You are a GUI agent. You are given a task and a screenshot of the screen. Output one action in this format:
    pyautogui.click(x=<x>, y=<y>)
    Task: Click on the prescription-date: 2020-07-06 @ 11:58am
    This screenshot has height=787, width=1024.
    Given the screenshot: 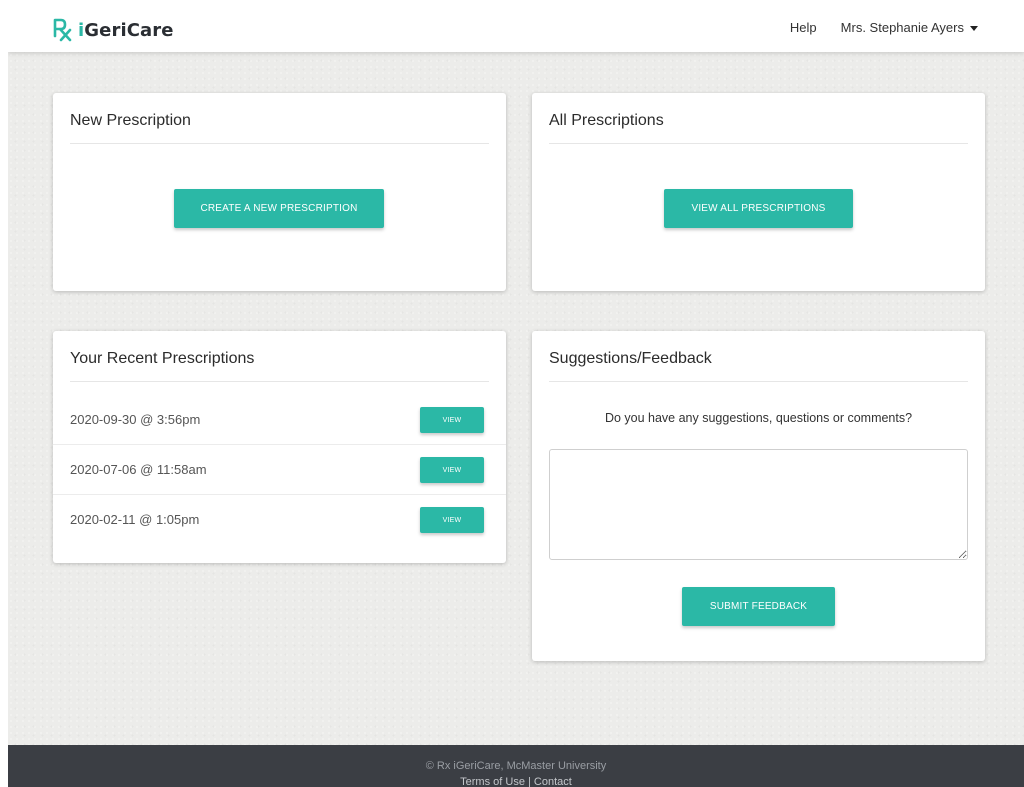 What is the action you would take?
    pyautogui.click(x=138, y=469)
    